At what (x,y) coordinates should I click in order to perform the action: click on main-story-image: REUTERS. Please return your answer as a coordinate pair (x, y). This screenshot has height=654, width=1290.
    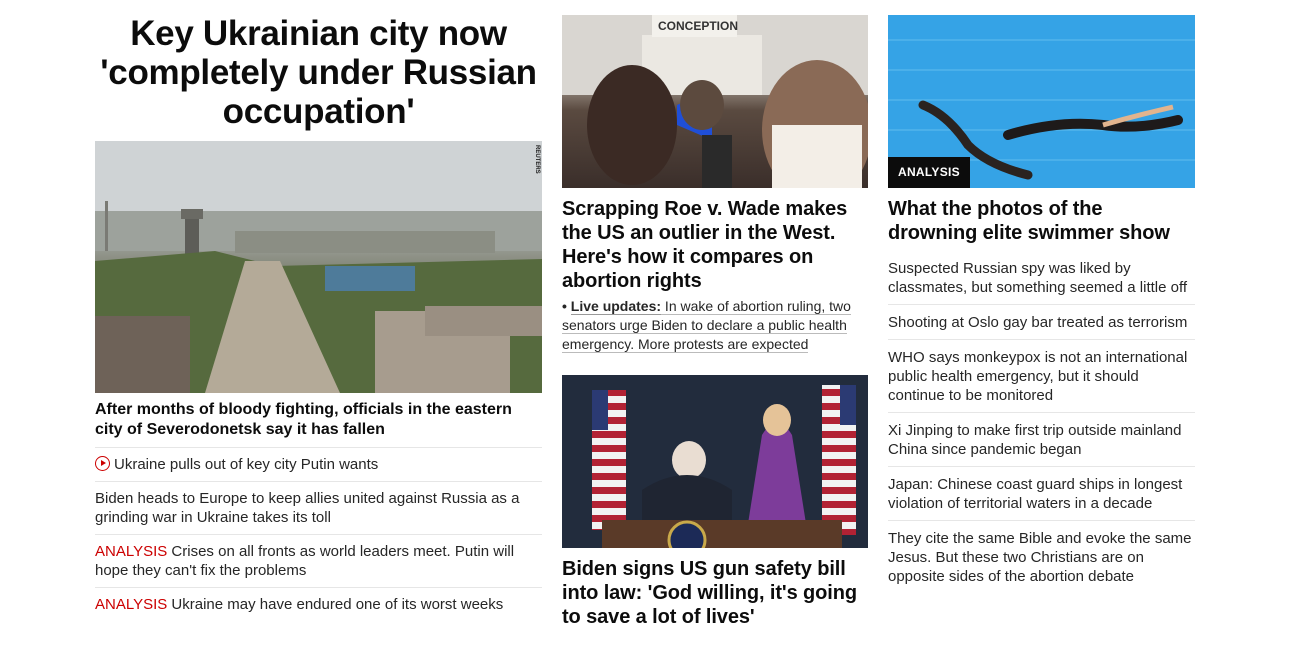
    Looking at the image, I should click on (318, 267).